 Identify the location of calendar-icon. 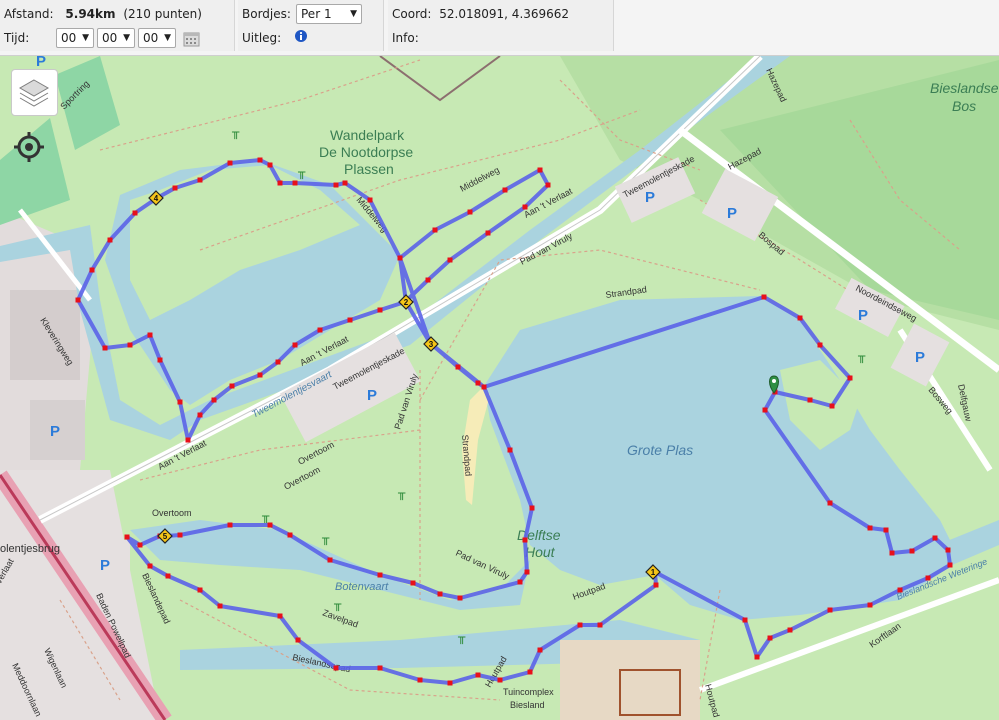
(191, 38).